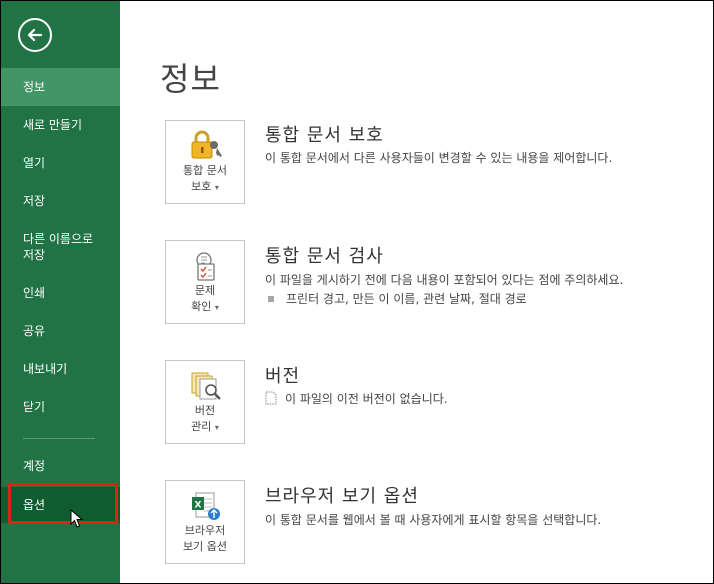  What do you see at coordinates (433, 520) in the screenshot?
I see `section-desc-browser-view: 이 통합 문서를 웹에서 볼 때 사용자에게 표시할 항목을 선택합니다.` at bounding box center [433, 520].